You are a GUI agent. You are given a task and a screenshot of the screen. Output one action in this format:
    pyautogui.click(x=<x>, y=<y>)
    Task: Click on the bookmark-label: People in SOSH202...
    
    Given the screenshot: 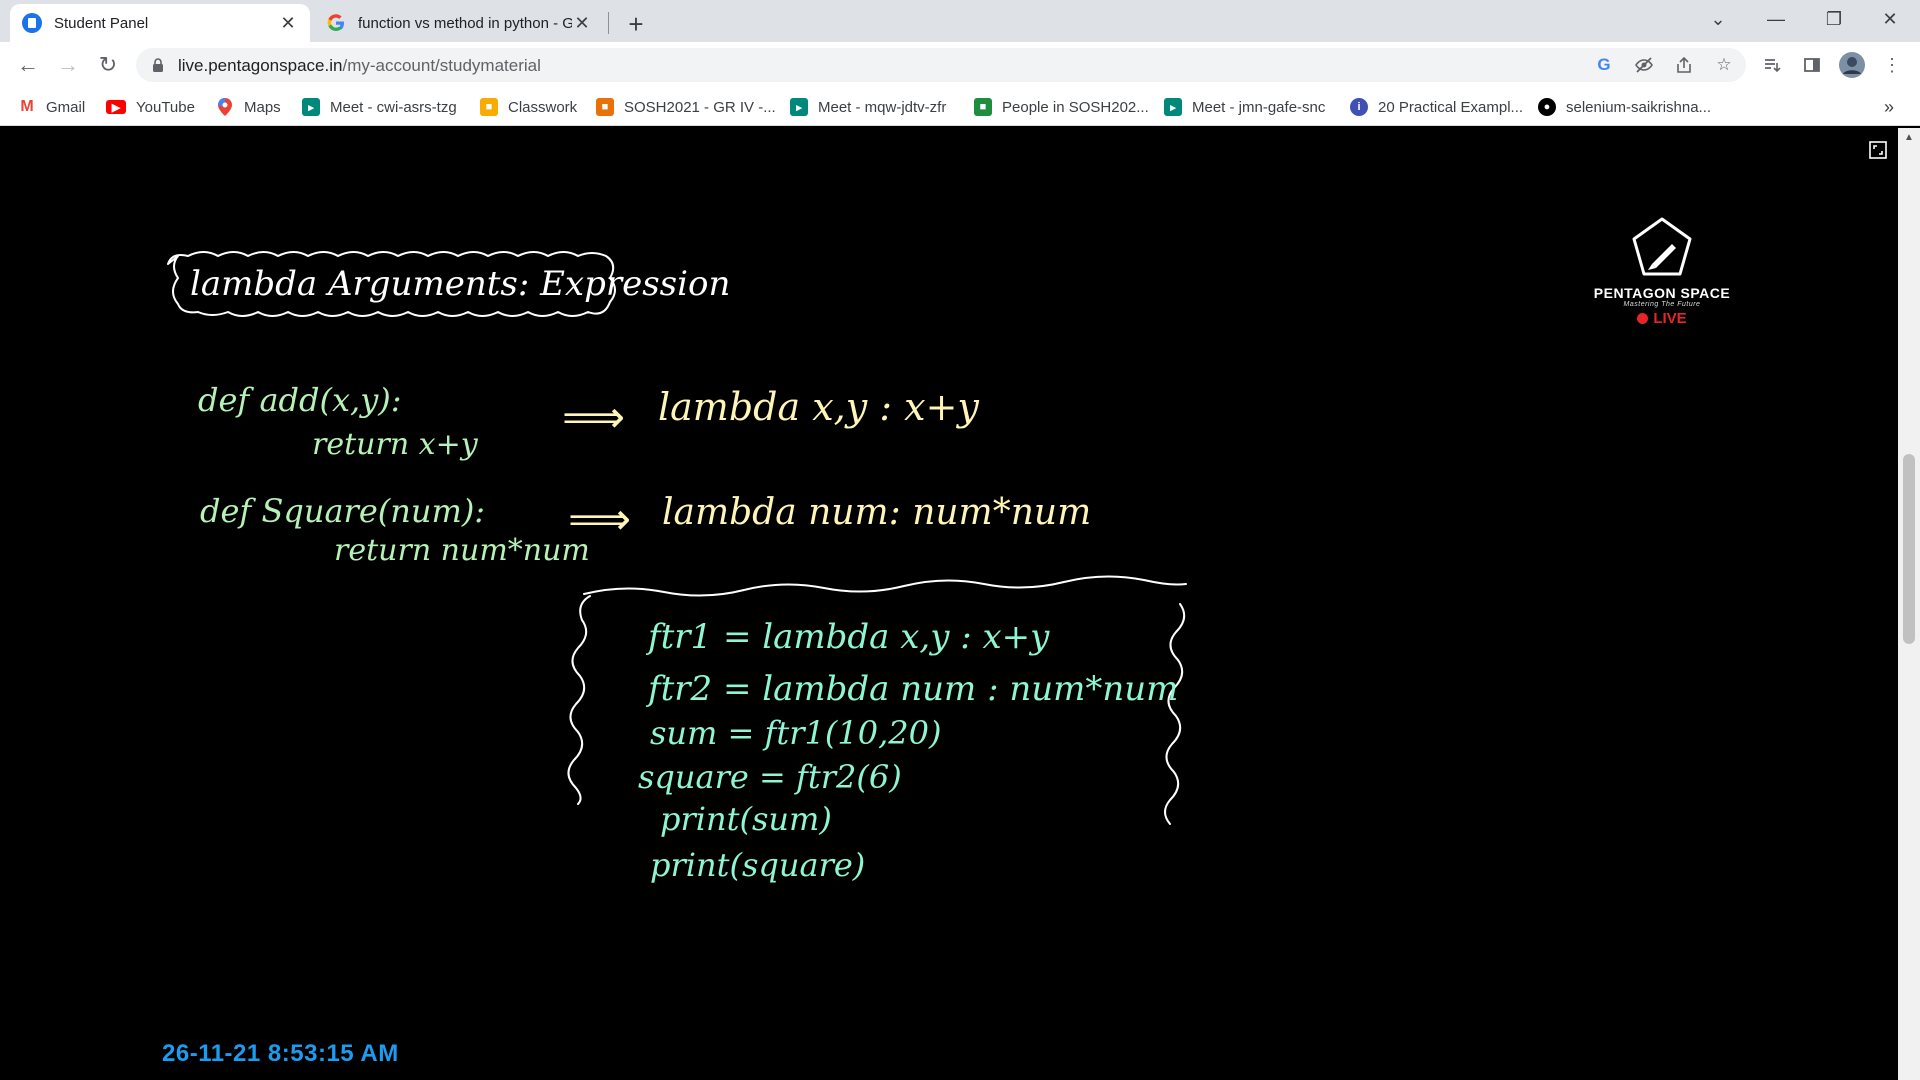 What is the action you would take?
    pyautogui.click(x=1075, y=107)
    